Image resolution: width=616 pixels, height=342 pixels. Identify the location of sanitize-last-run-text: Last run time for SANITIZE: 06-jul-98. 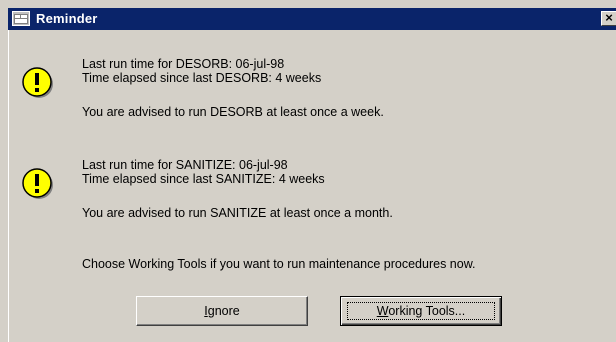
(185, 165).